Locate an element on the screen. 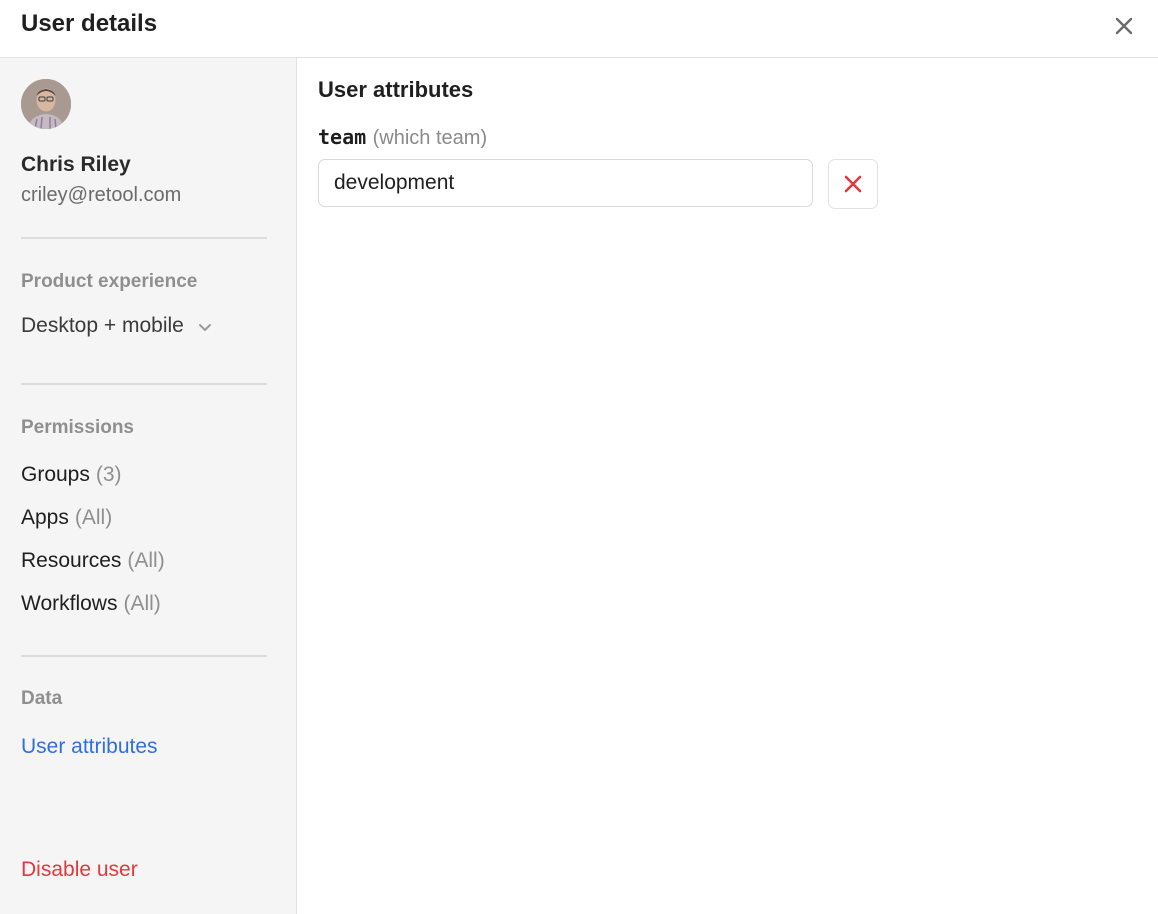 This screenshot has height=914, width=1158. modal-header: User details is located at coordinates (579, 29).